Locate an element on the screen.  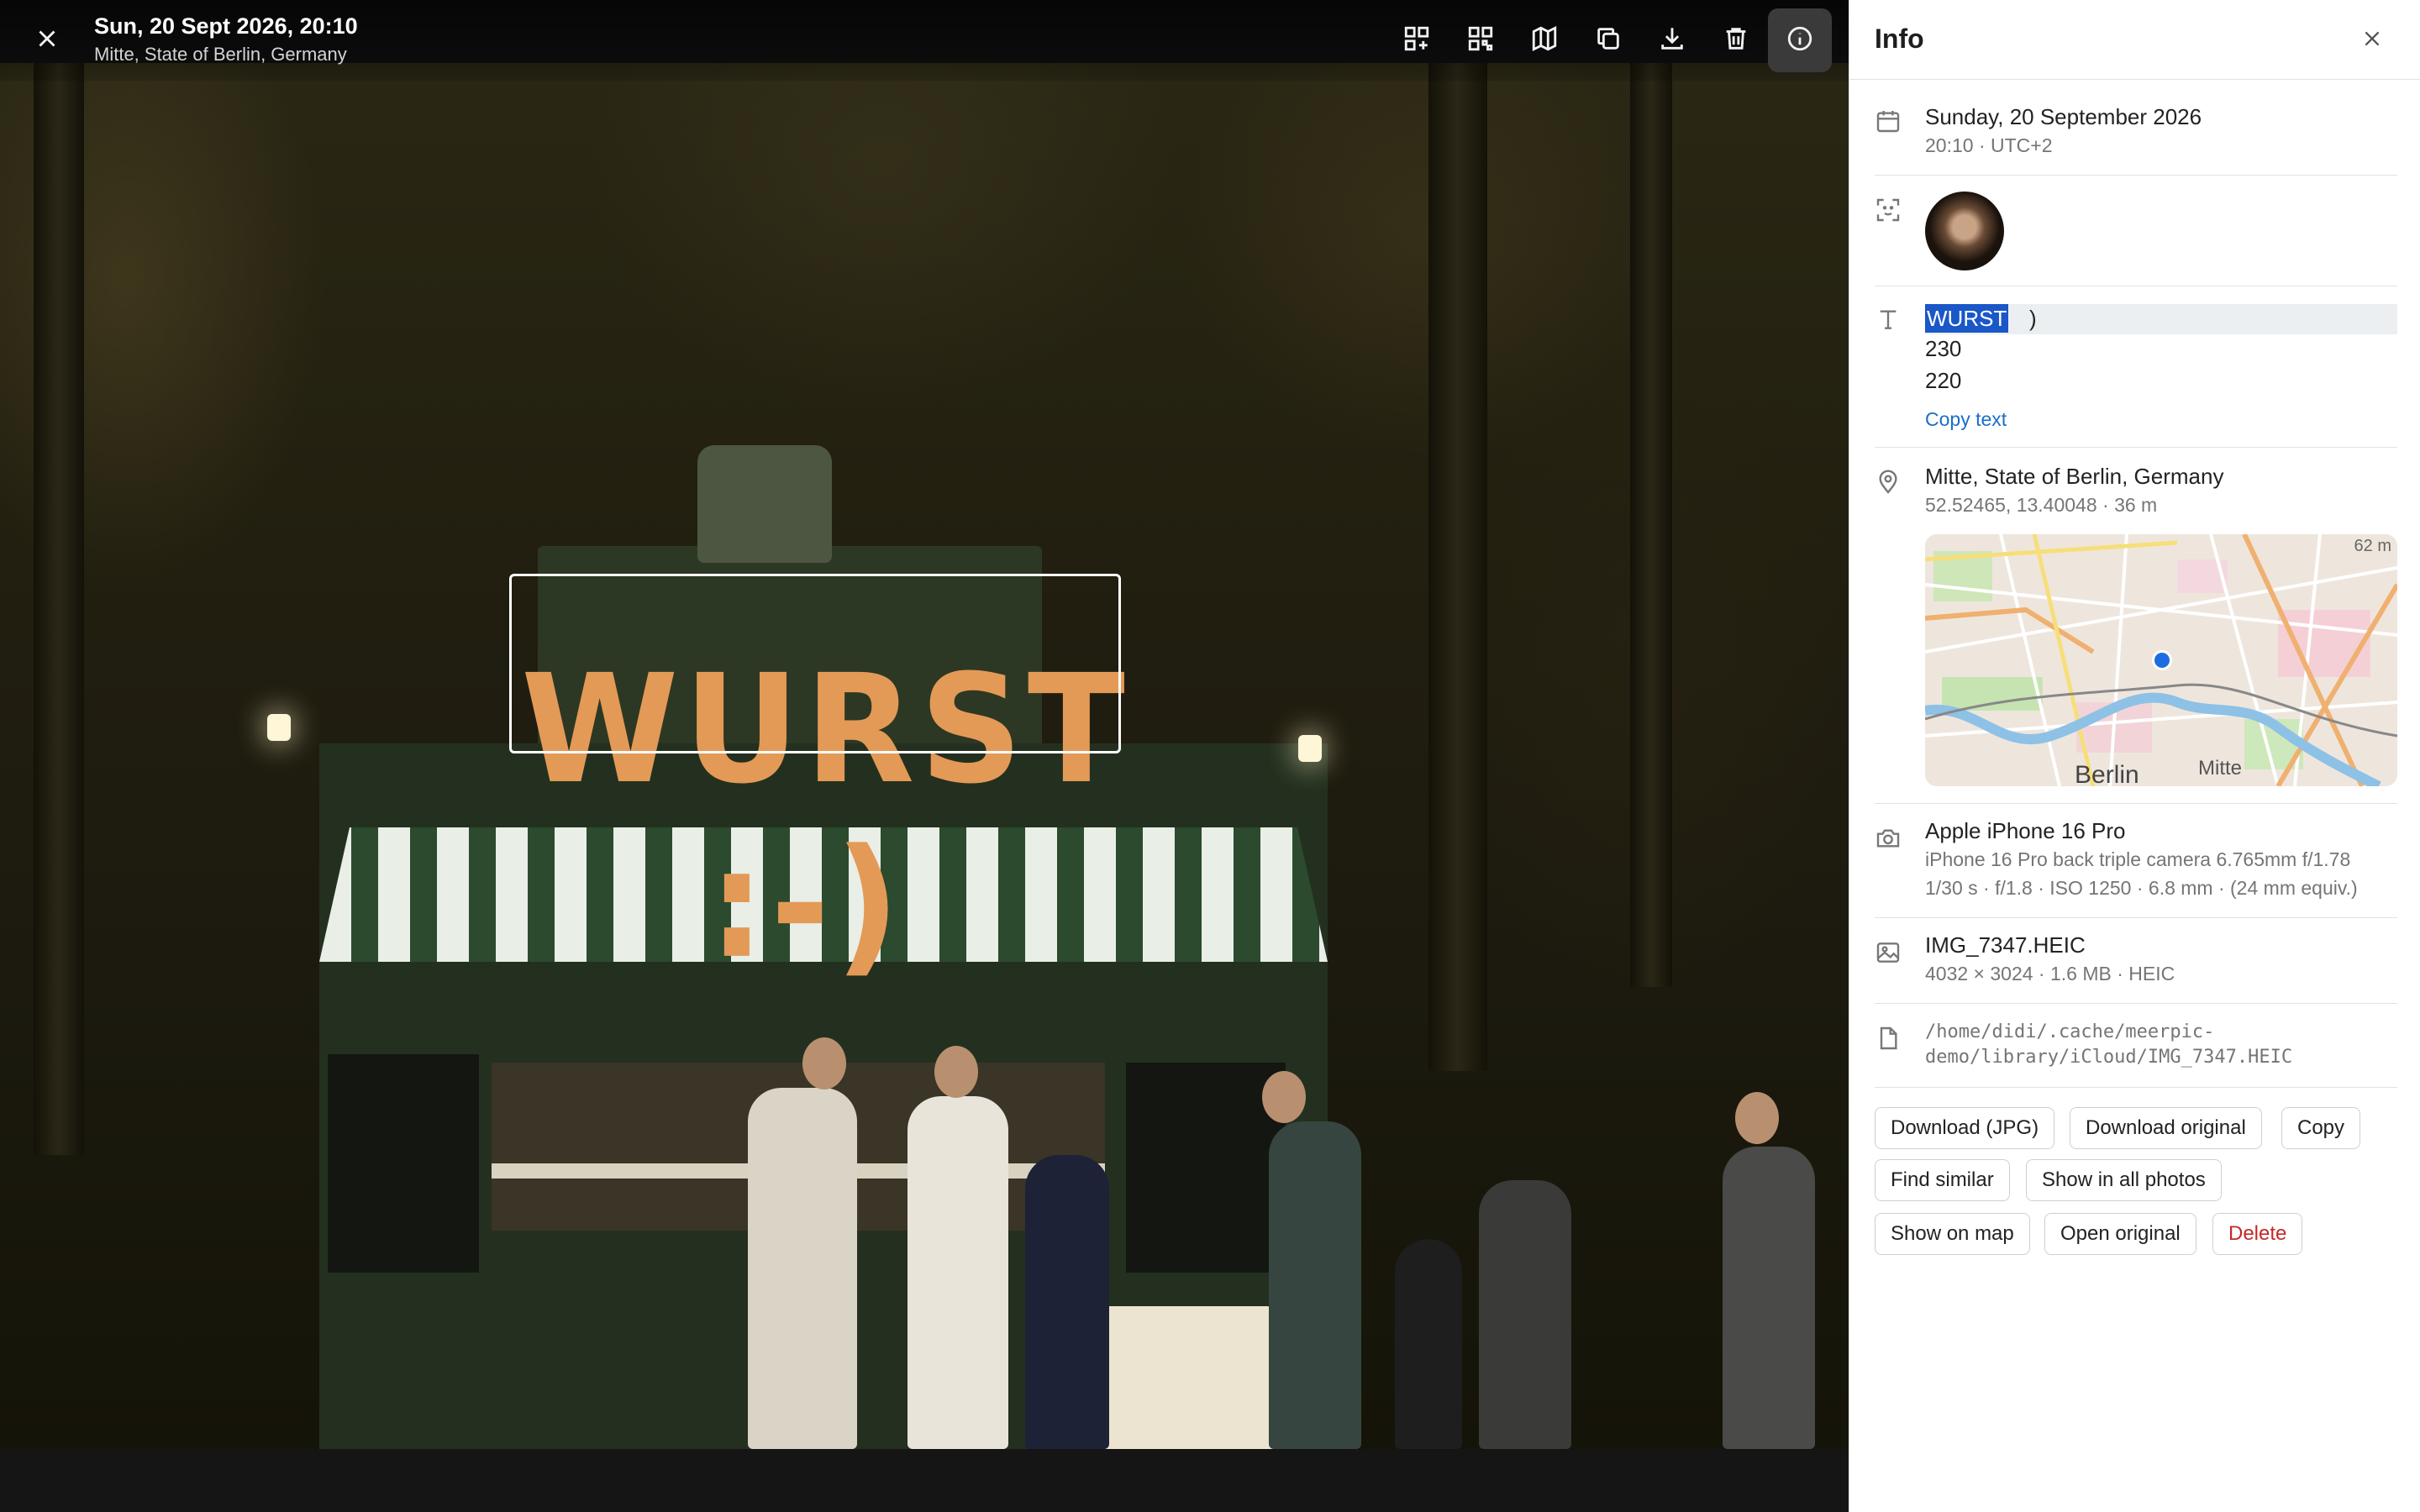
map-button is located at coordinates (1544, 40).